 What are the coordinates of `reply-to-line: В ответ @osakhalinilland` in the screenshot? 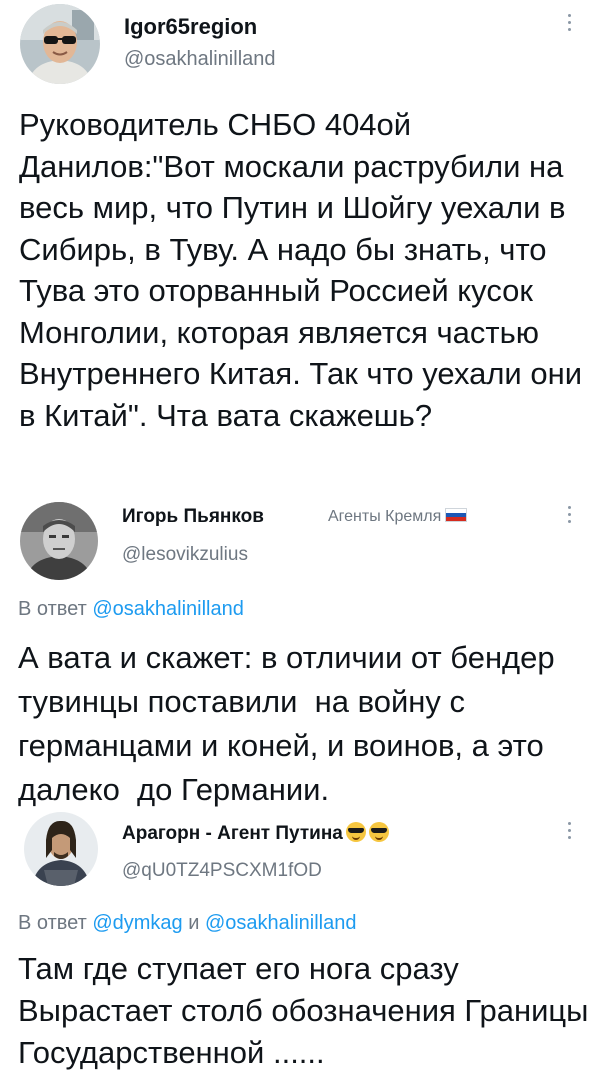 It's located at (131, 609).